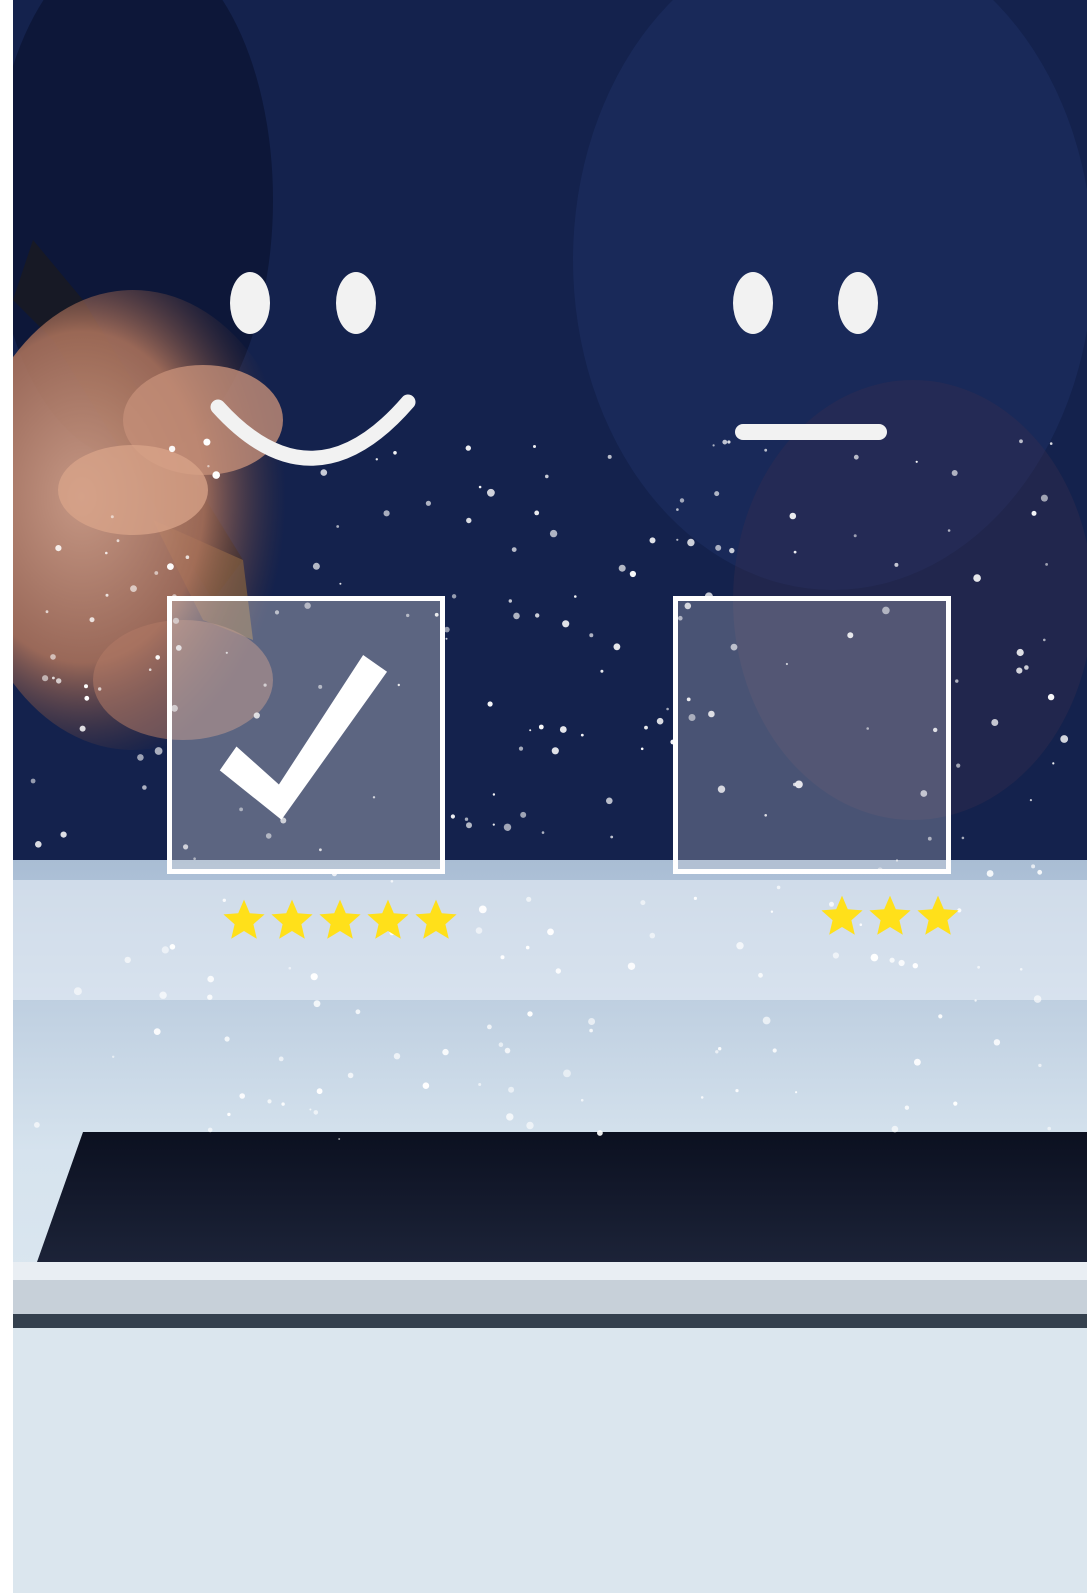  Describe the element at coordinates (318, 372) in the screenshot. I see `smiley-face-icon` at that location.